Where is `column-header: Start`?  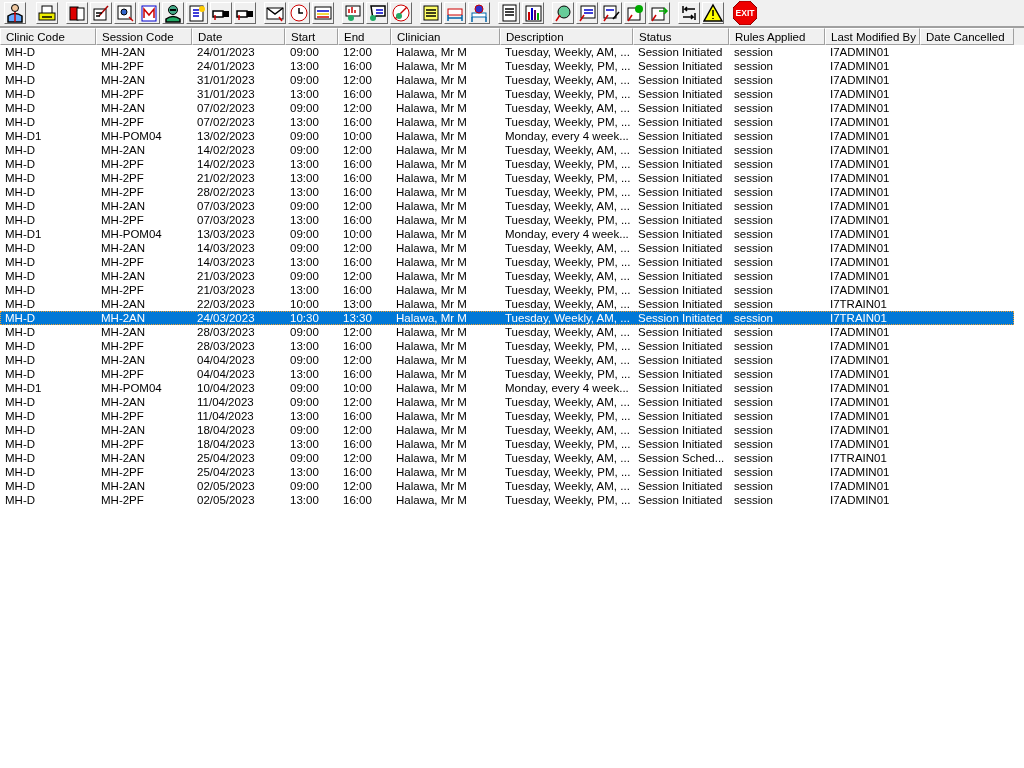 column-header: Start is located at coordinates (311, 36).